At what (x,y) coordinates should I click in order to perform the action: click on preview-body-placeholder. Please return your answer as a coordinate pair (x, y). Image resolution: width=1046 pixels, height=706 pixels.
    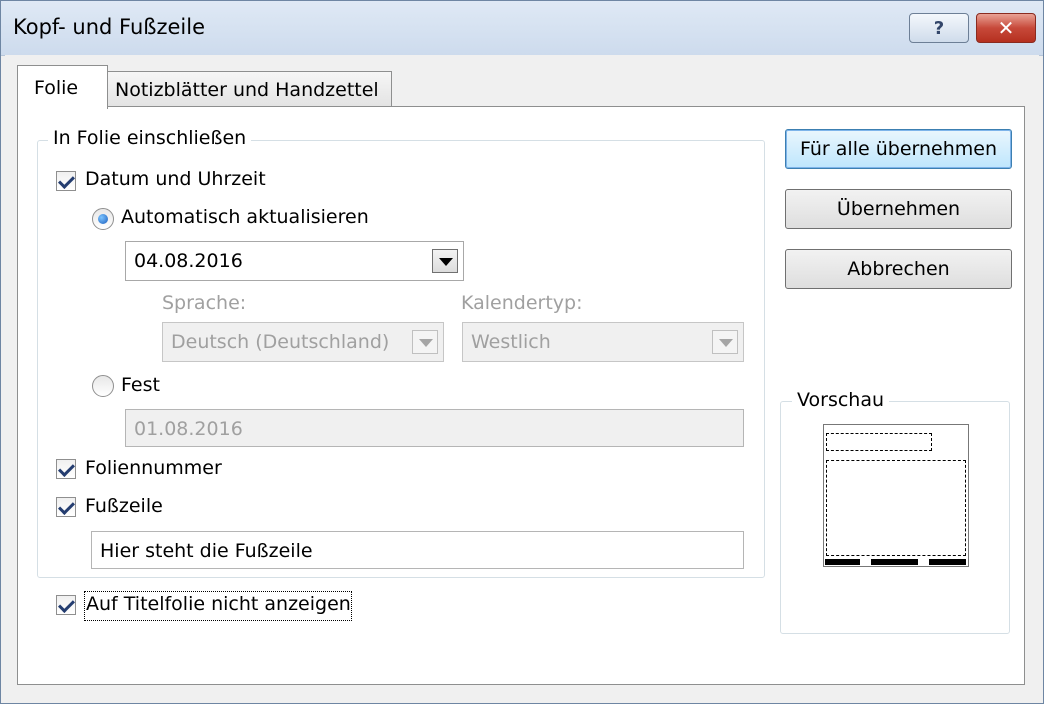
    Looking at the image, I should click on (896, 508).